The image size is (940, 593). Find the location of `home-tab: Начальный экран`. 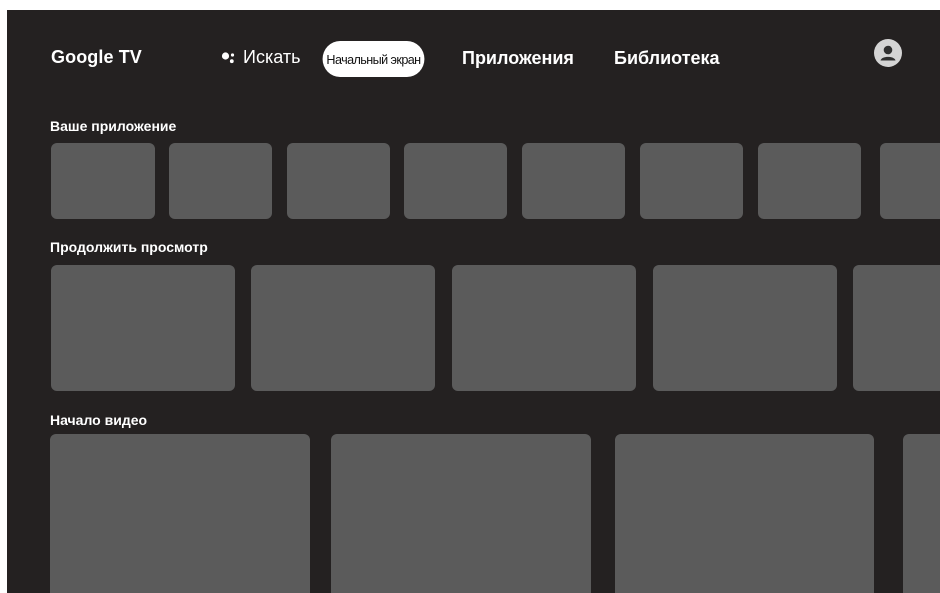

home-tab: Начальный экран is located at coordinates (373, 59).